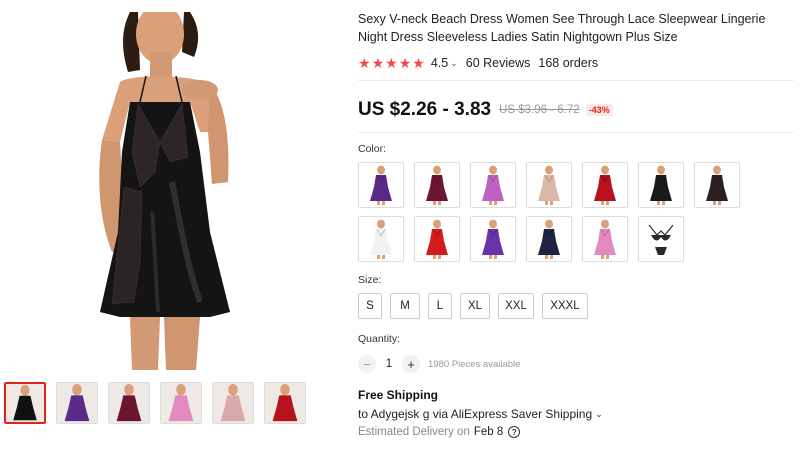 The height and width of the screenshot is (450, 800). What do you see at coordinates (565, 306) in the screenshot?
I see `size-option-xxxl: XXXL` at bounding box center [565, 306].